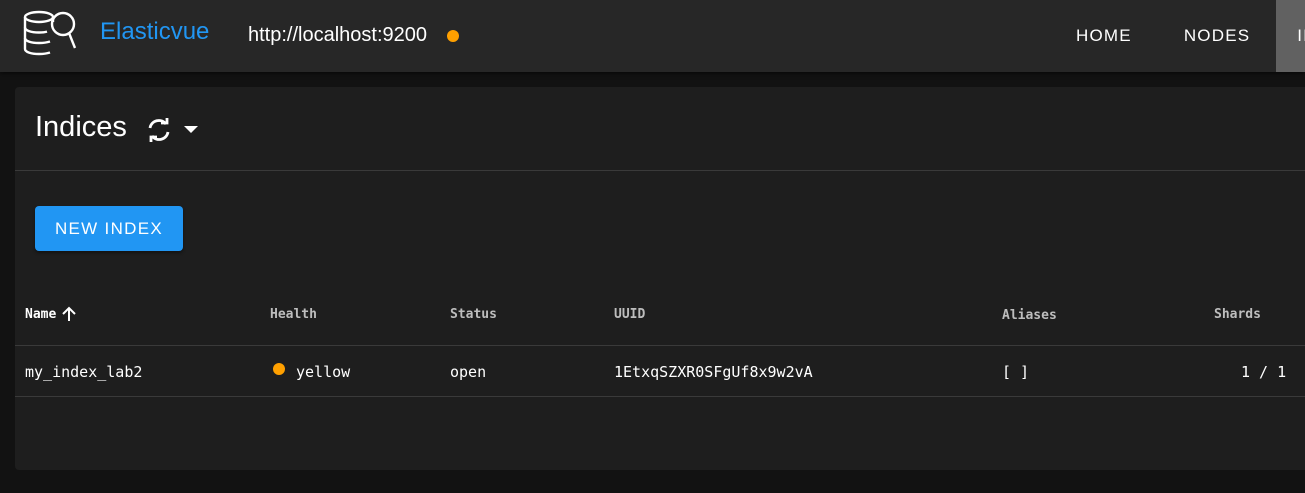 Image resolution: width=1305 pixels, height=493 pixels. Describe the element at coordinates (1029, 315) in the screenshot. I see `column-header-aliases: Aliases` at that location.